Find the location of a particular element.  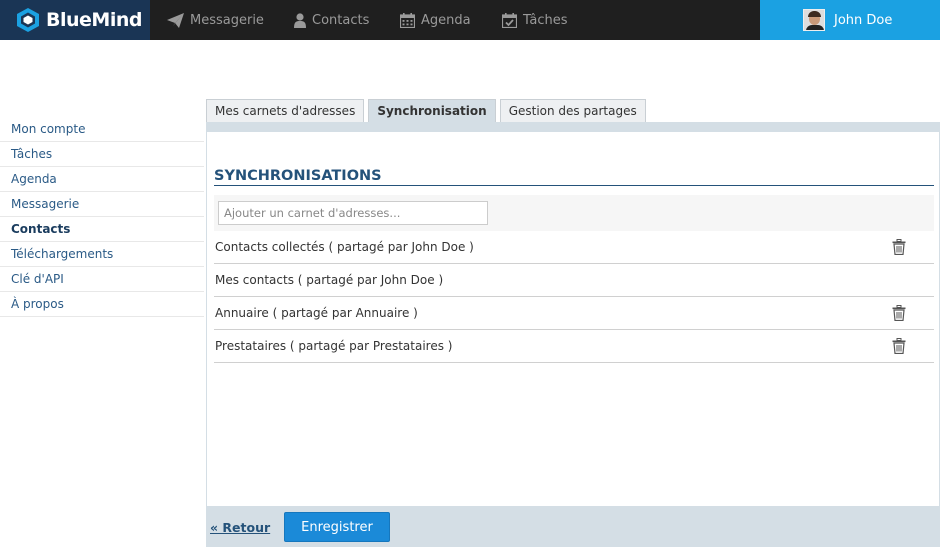

tab-mes-carnets: Mes carnets d'adresses is located at coordinates (285, 110).